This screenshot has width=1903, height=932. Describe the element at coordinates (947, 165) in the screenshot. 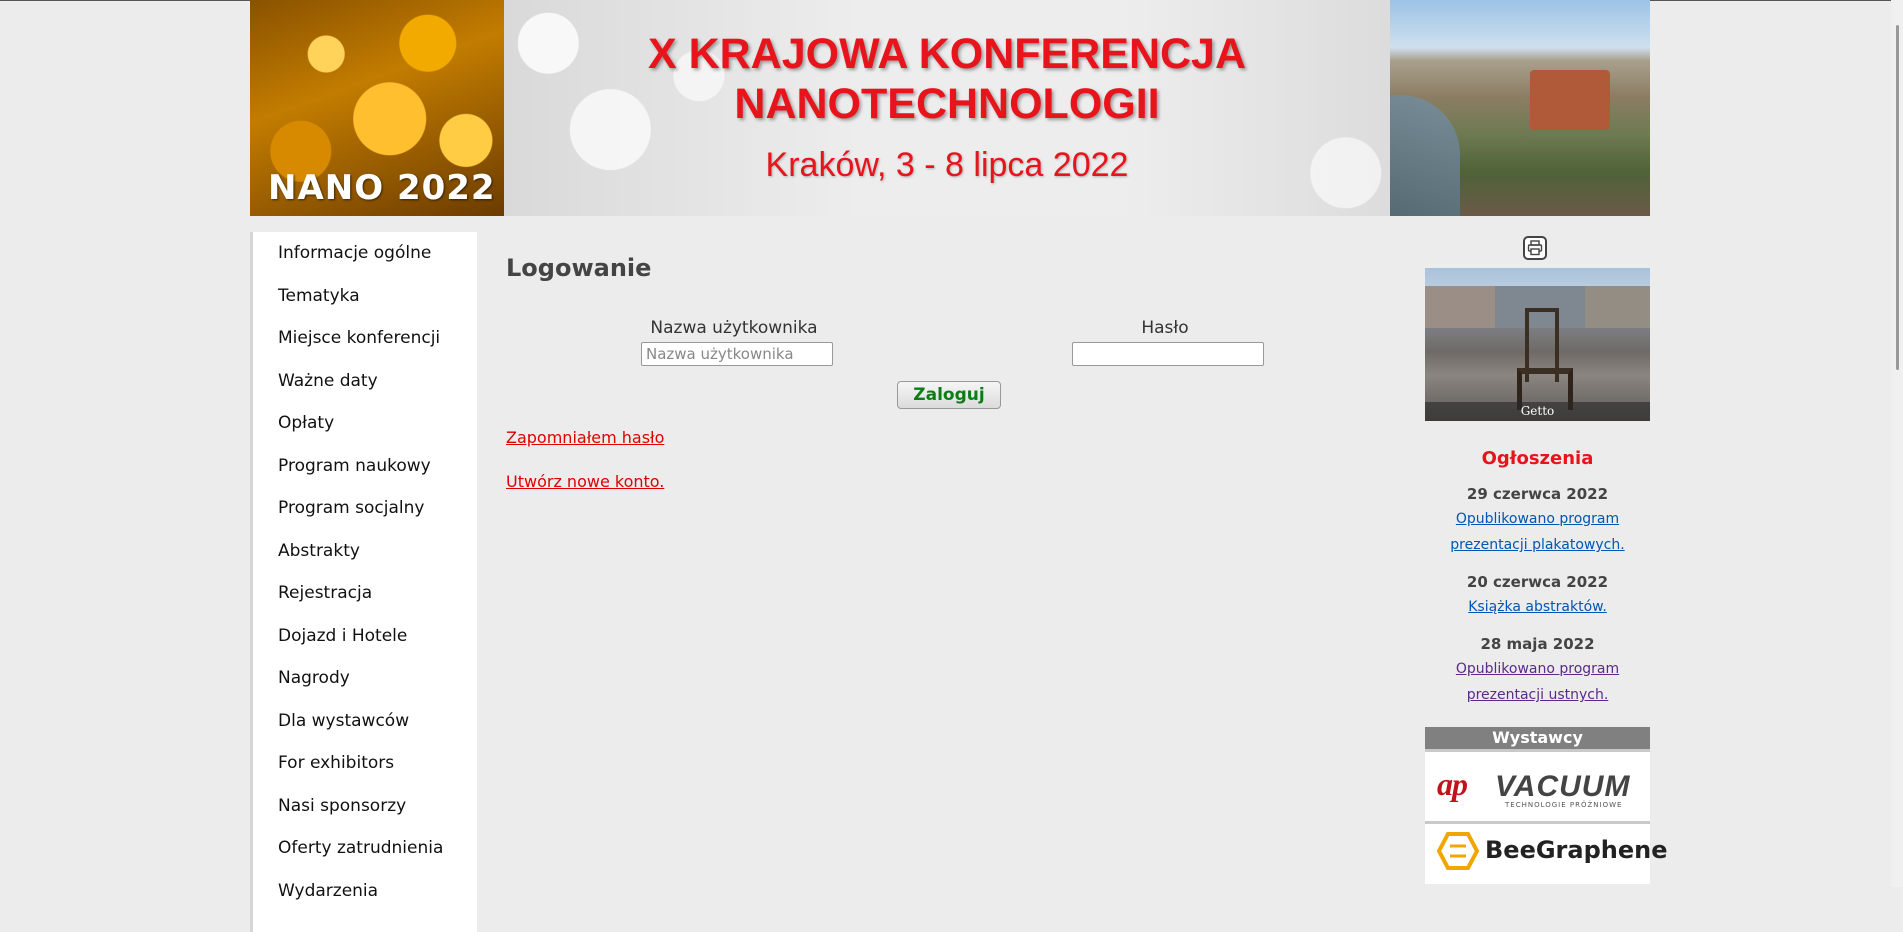

I see `banner-subtitle: Kraków, 3 - 8 lipca 2022` at that location.